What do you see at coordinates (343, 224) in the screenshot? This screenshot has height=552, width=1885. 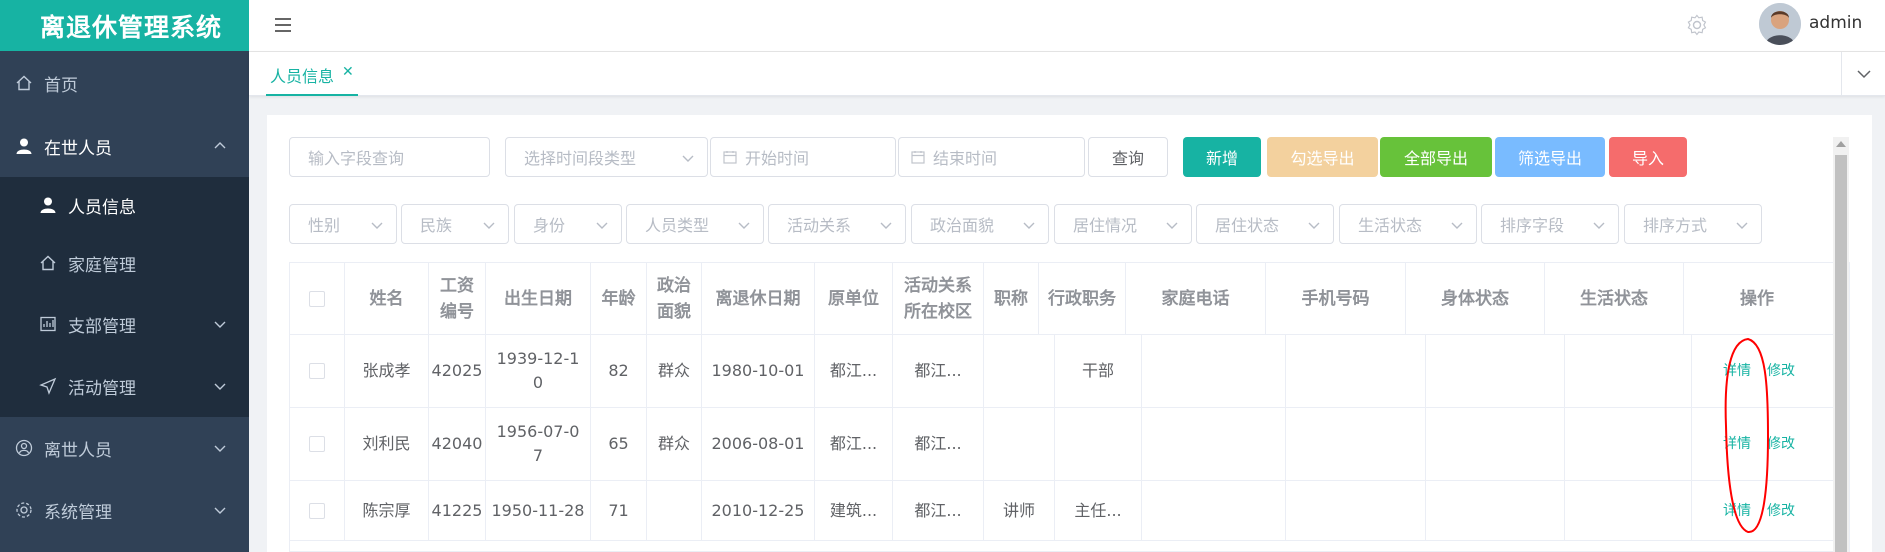 I see `select-gender: 性别` at bounding box center [343, 224].